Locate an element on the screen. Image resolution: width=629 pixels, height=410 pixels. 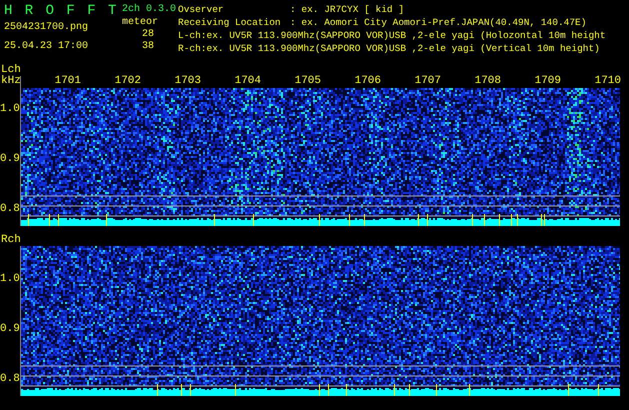
file-name: 2504231700.png is located at coordinates (46, 28).